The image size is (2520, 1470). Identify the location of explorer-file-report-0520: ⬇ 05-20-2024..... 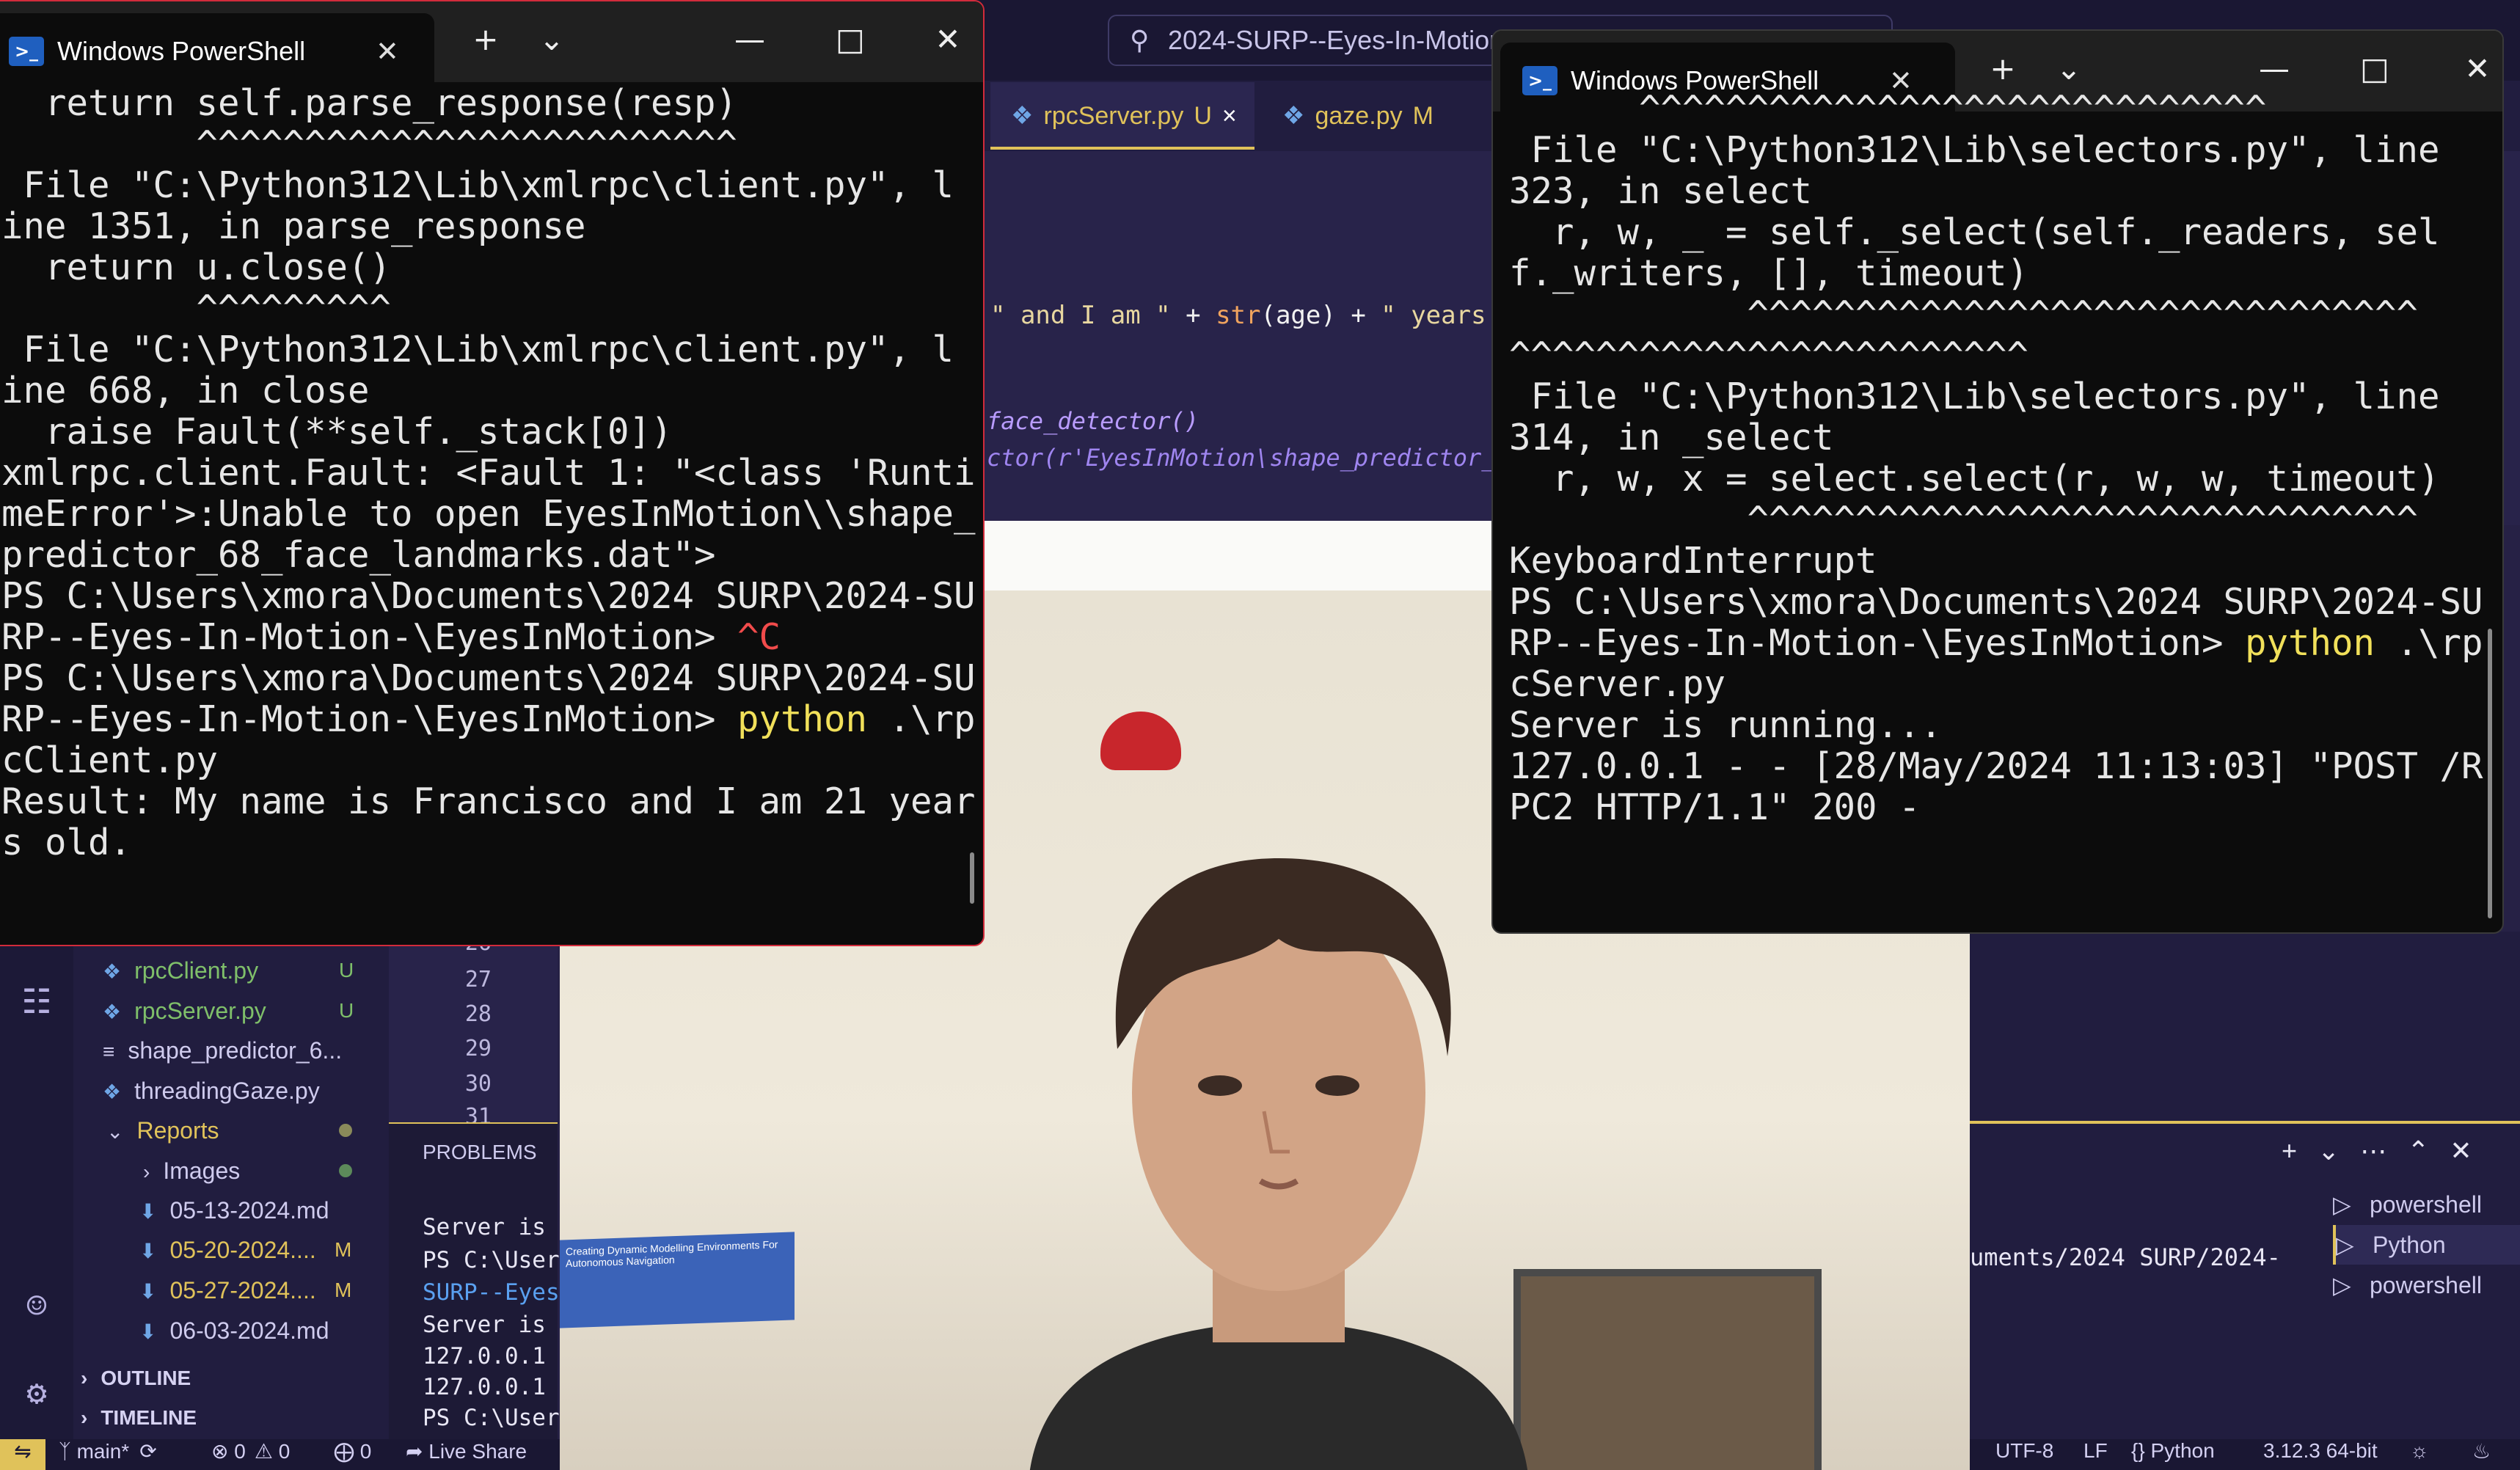
(228, 1250).